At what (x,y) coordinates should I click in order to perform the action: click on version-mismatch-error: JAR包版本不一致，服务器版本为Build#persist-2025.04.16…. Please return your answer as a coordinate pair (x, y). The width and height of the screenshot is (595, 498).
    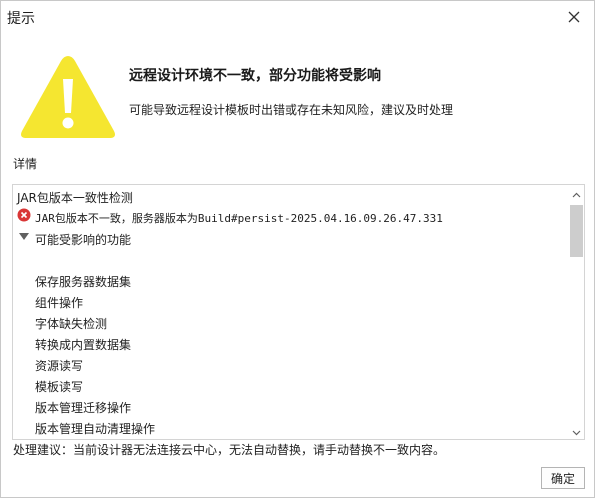
    Looking at the image, I should click on (239, 218).